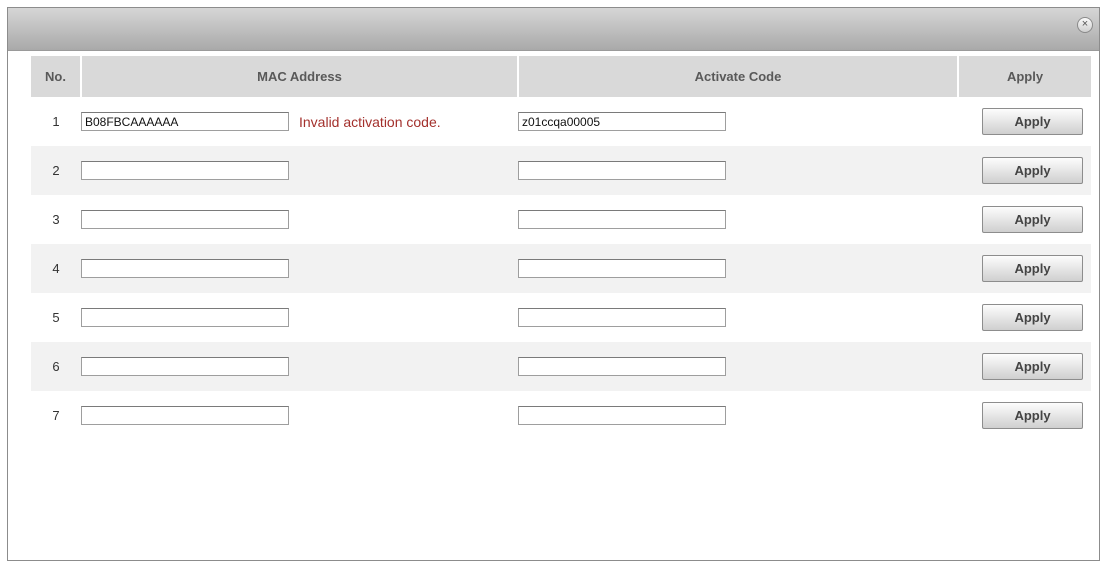 This screenshot has width=1108, height=568. Describe the element at coordinates (56, 76) in the screenshot. I see `header-no: No.` at that location.